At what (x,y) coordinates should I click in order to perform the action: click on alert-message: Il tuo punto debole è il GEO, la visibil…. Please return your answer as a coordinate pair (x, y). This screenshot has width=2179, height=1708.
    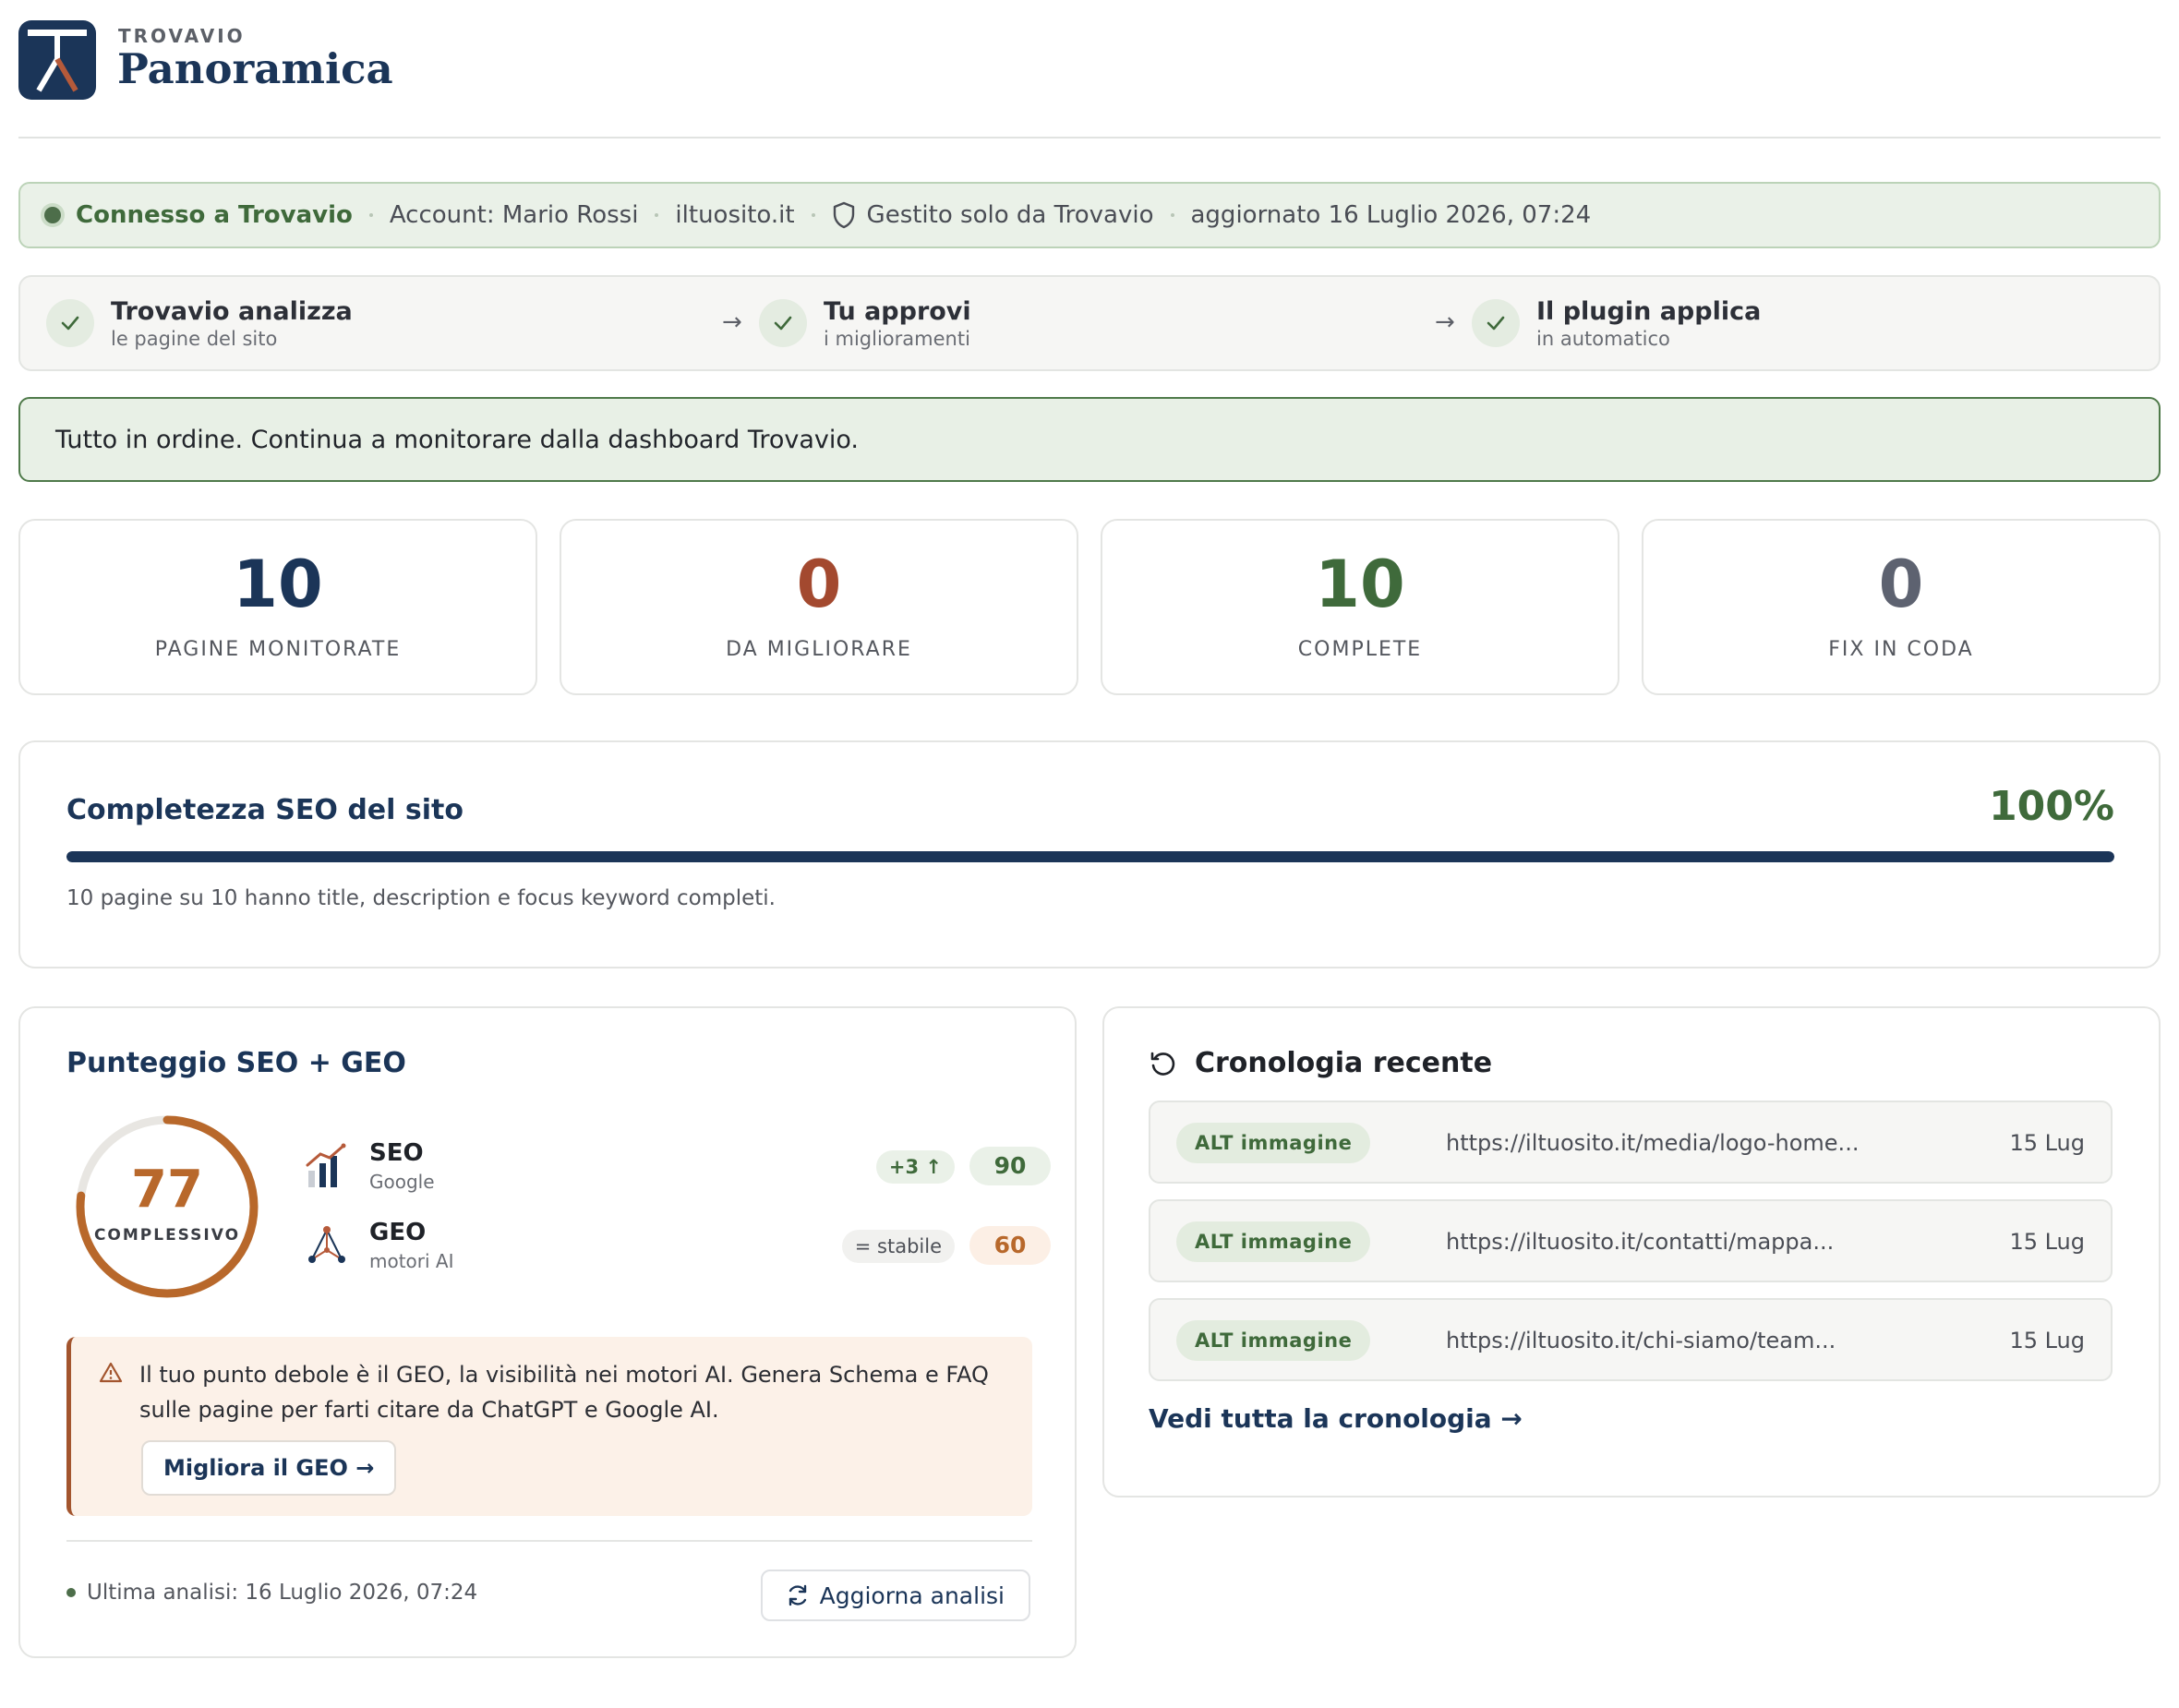
    Looking at the image, I should click on (564, 1392).